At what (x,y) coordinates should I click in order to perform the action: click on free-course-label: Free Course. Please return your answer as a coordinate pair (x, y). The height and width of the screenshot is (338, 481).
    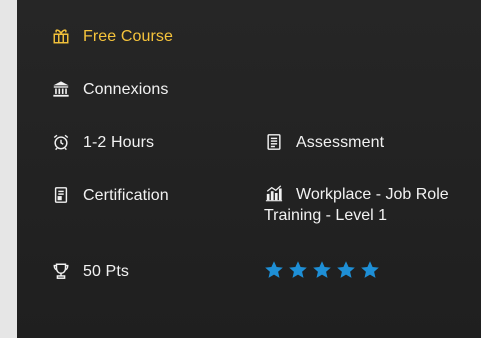
    Looking at the image, I should click on (128, 36).